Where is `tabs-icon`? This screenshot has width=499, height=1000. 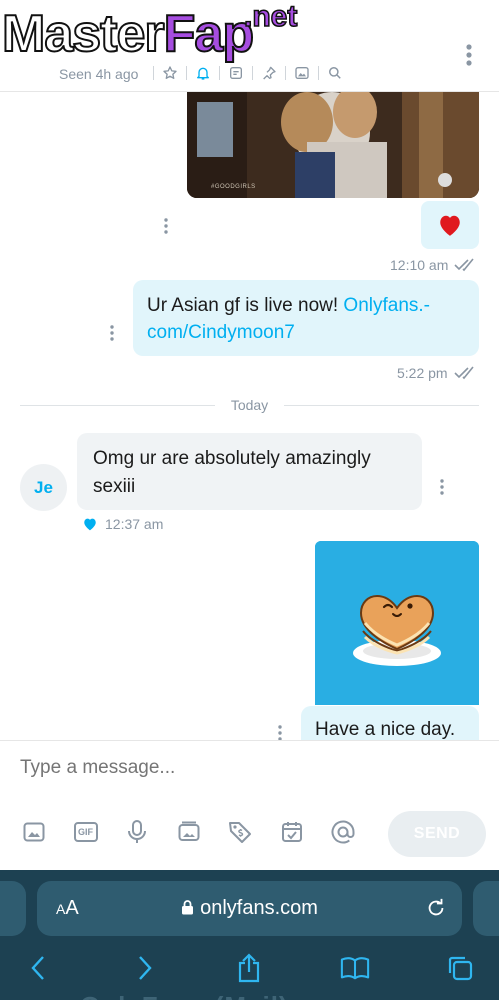
tabs-icon is located at coordinates (460, 968).